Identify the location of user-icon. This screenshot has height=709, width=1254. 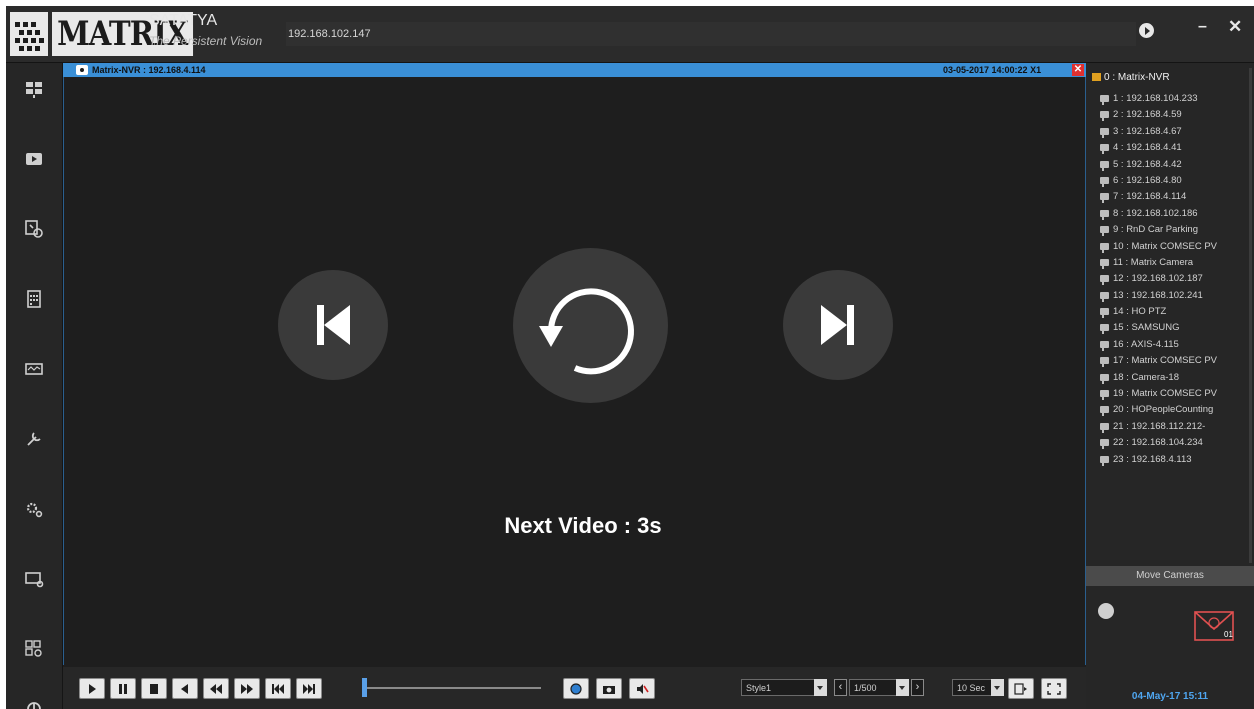
(1106, 611).